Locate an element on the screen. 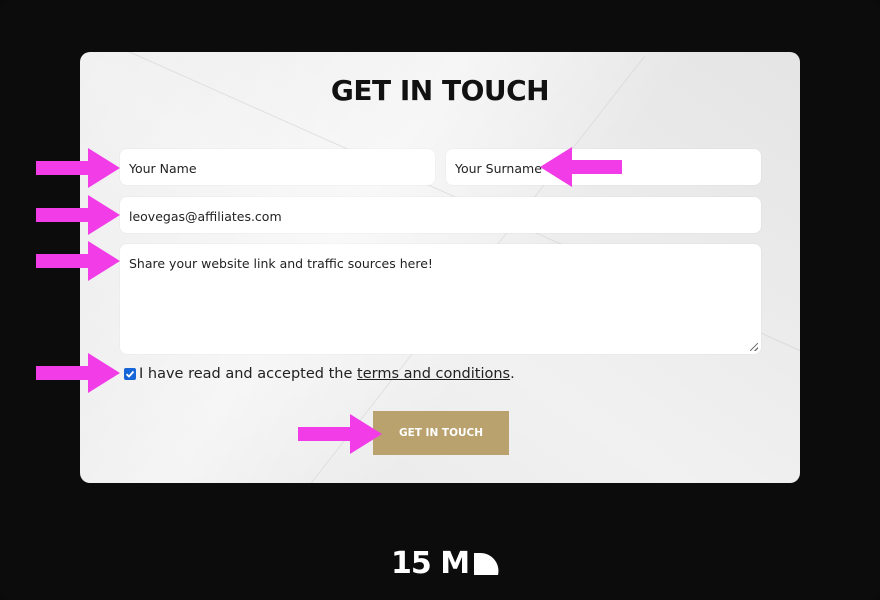 The width and height of the screenshot is (880, 600). name-input: Your Name is located at coordinates (277, 167).